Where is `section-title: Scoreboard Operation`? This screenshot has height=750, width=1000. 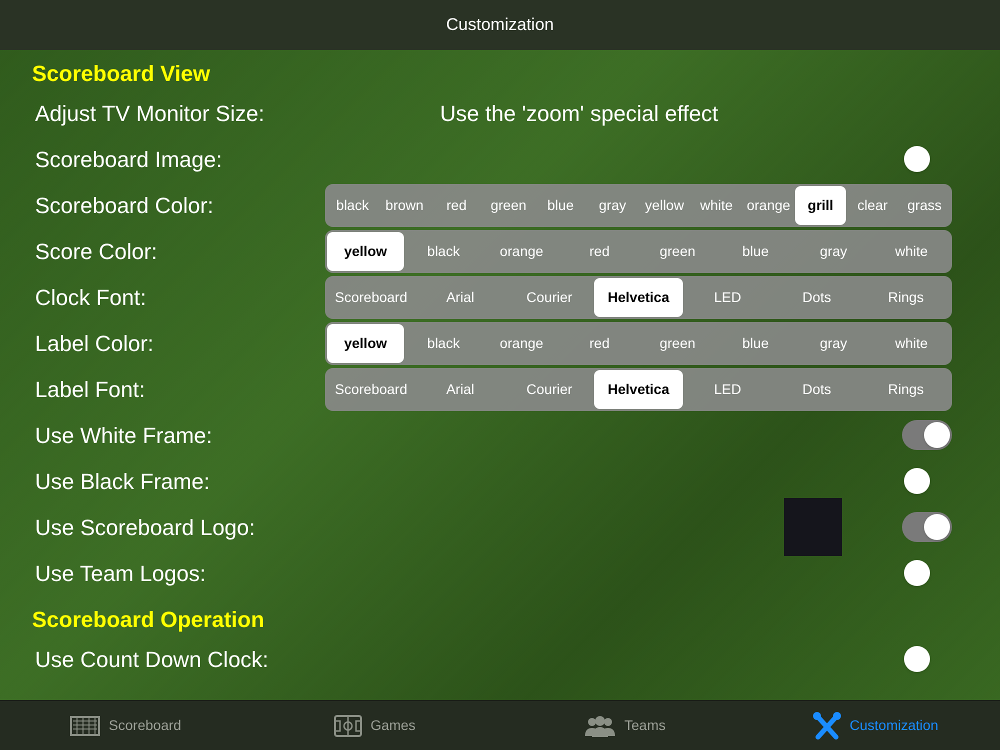 section-title: Scoreboard Operation is located at coordinates (148, 620).